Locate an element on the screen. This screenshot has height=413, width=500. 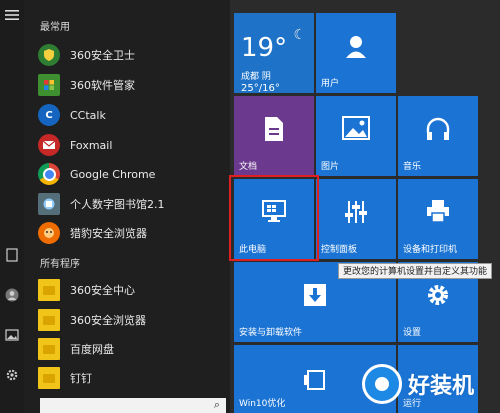
moon-icon: ☾ is located at coordinates (299, 35).